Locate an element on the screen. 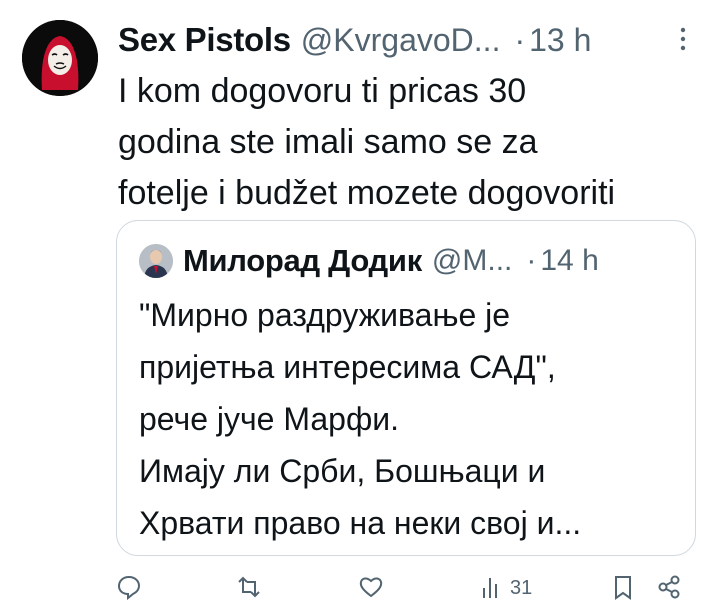  tweet-text-line: fotelje i budžet mozete dogovoriti is located at coordinates (367, 193).